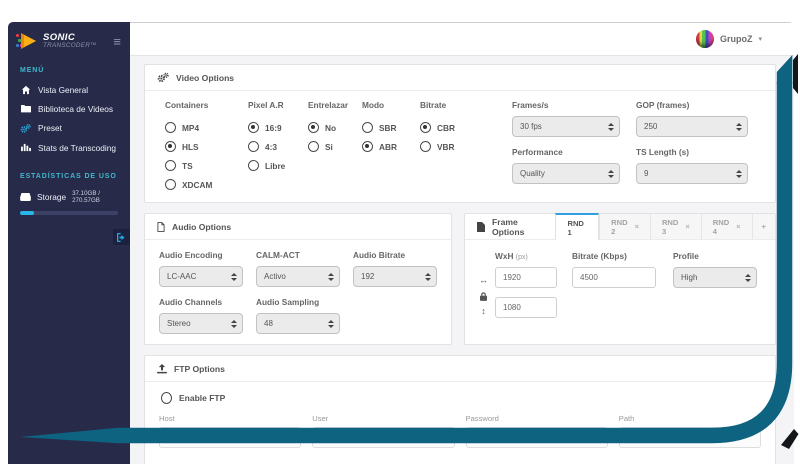 Image resolution: width=800 pixels, height=464 pixels. I want to click on radio-group-pixel-a-r: Pixel A.R 16:9 4:3 Libre, so click(278, 147).